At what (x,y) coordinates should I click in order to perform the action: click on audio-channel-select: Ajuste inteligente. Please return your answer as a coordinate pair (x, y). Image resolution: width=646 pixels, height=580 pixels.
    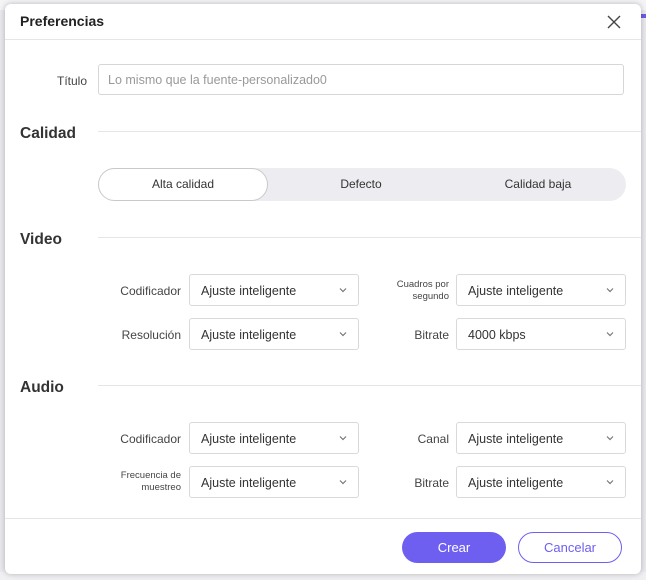
    Looking at the image, I should click on (541, 438).